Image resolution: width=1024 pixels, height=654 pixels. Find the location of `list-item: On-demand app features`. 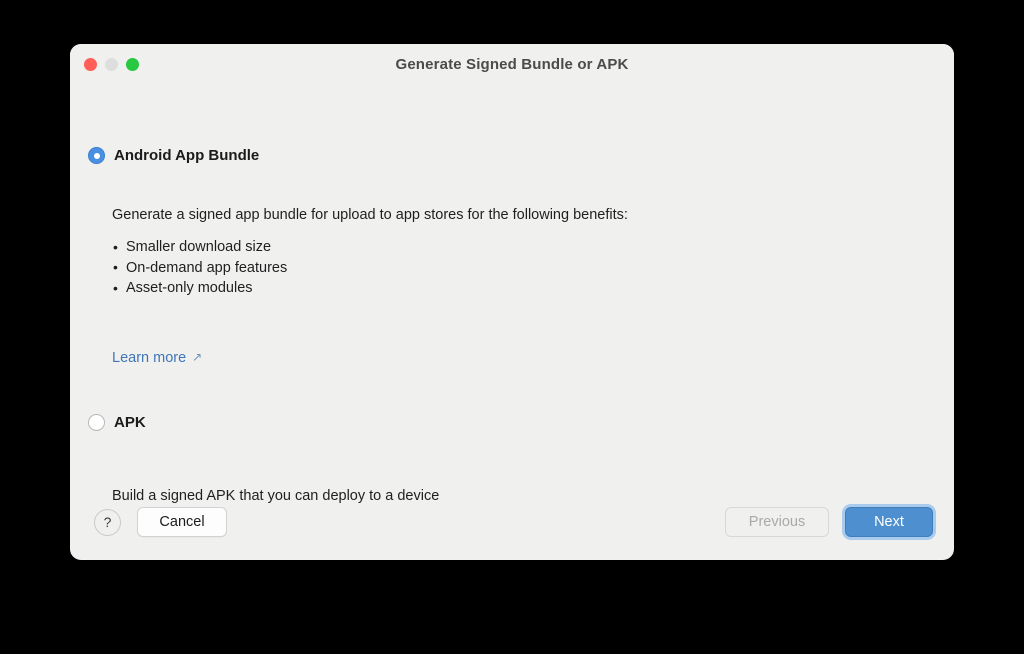

list-item: On-demand app features is located at coordinates (199, 268).